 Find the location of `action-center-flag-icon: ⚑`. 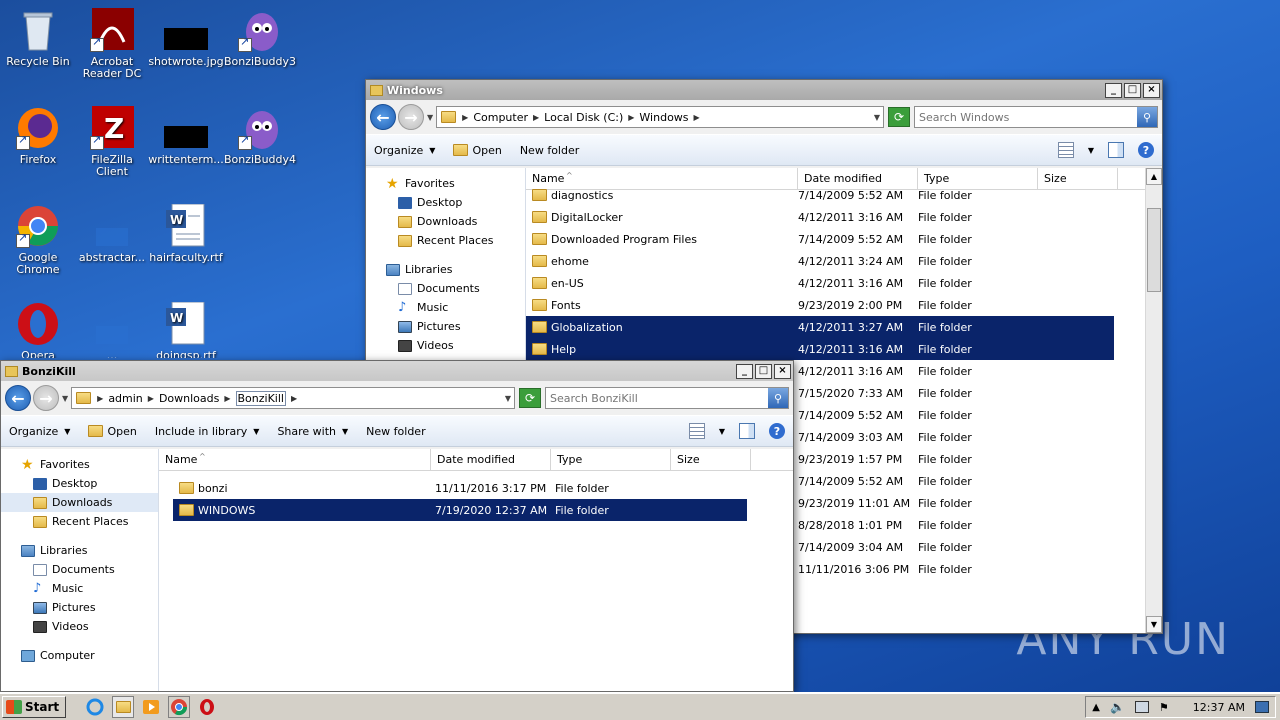

action-center-flag-icon: ⚑ is located at coordinates (1164, 707).